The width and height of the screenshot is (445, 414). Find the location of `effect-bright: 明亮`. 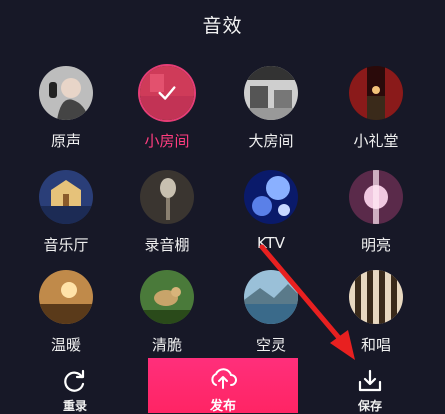

effect-bright: 明亮 is located at coordinates (376, 215).